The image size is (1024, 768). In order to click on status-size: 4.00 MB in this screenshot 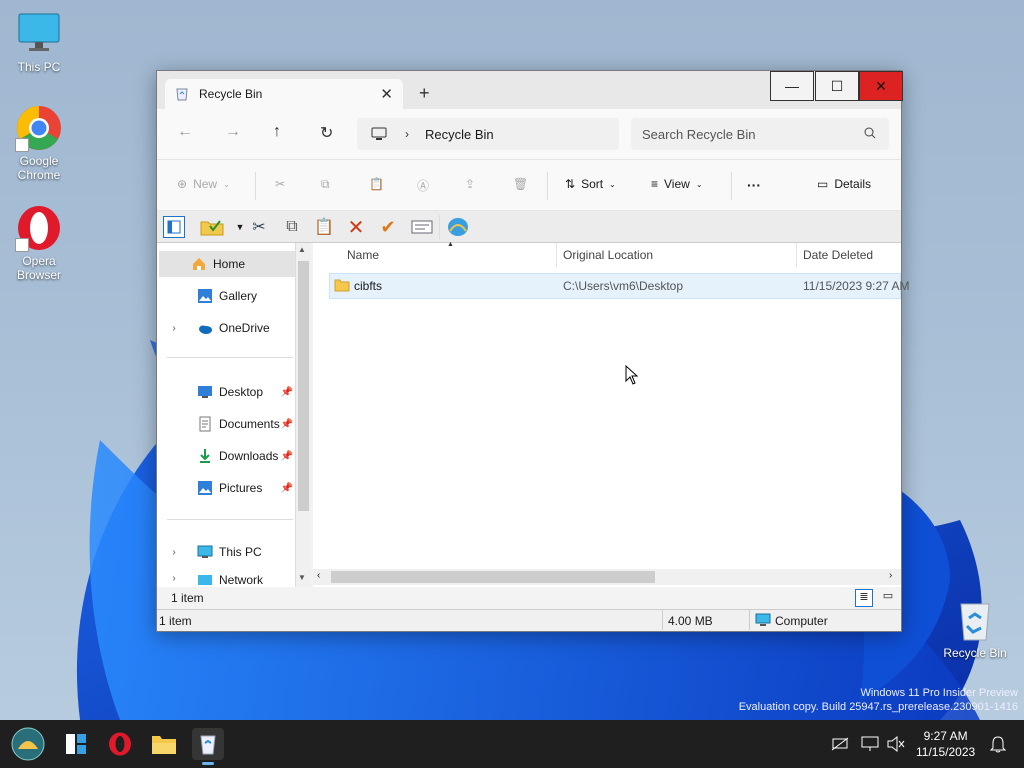, I will do `click(690, 621)`.